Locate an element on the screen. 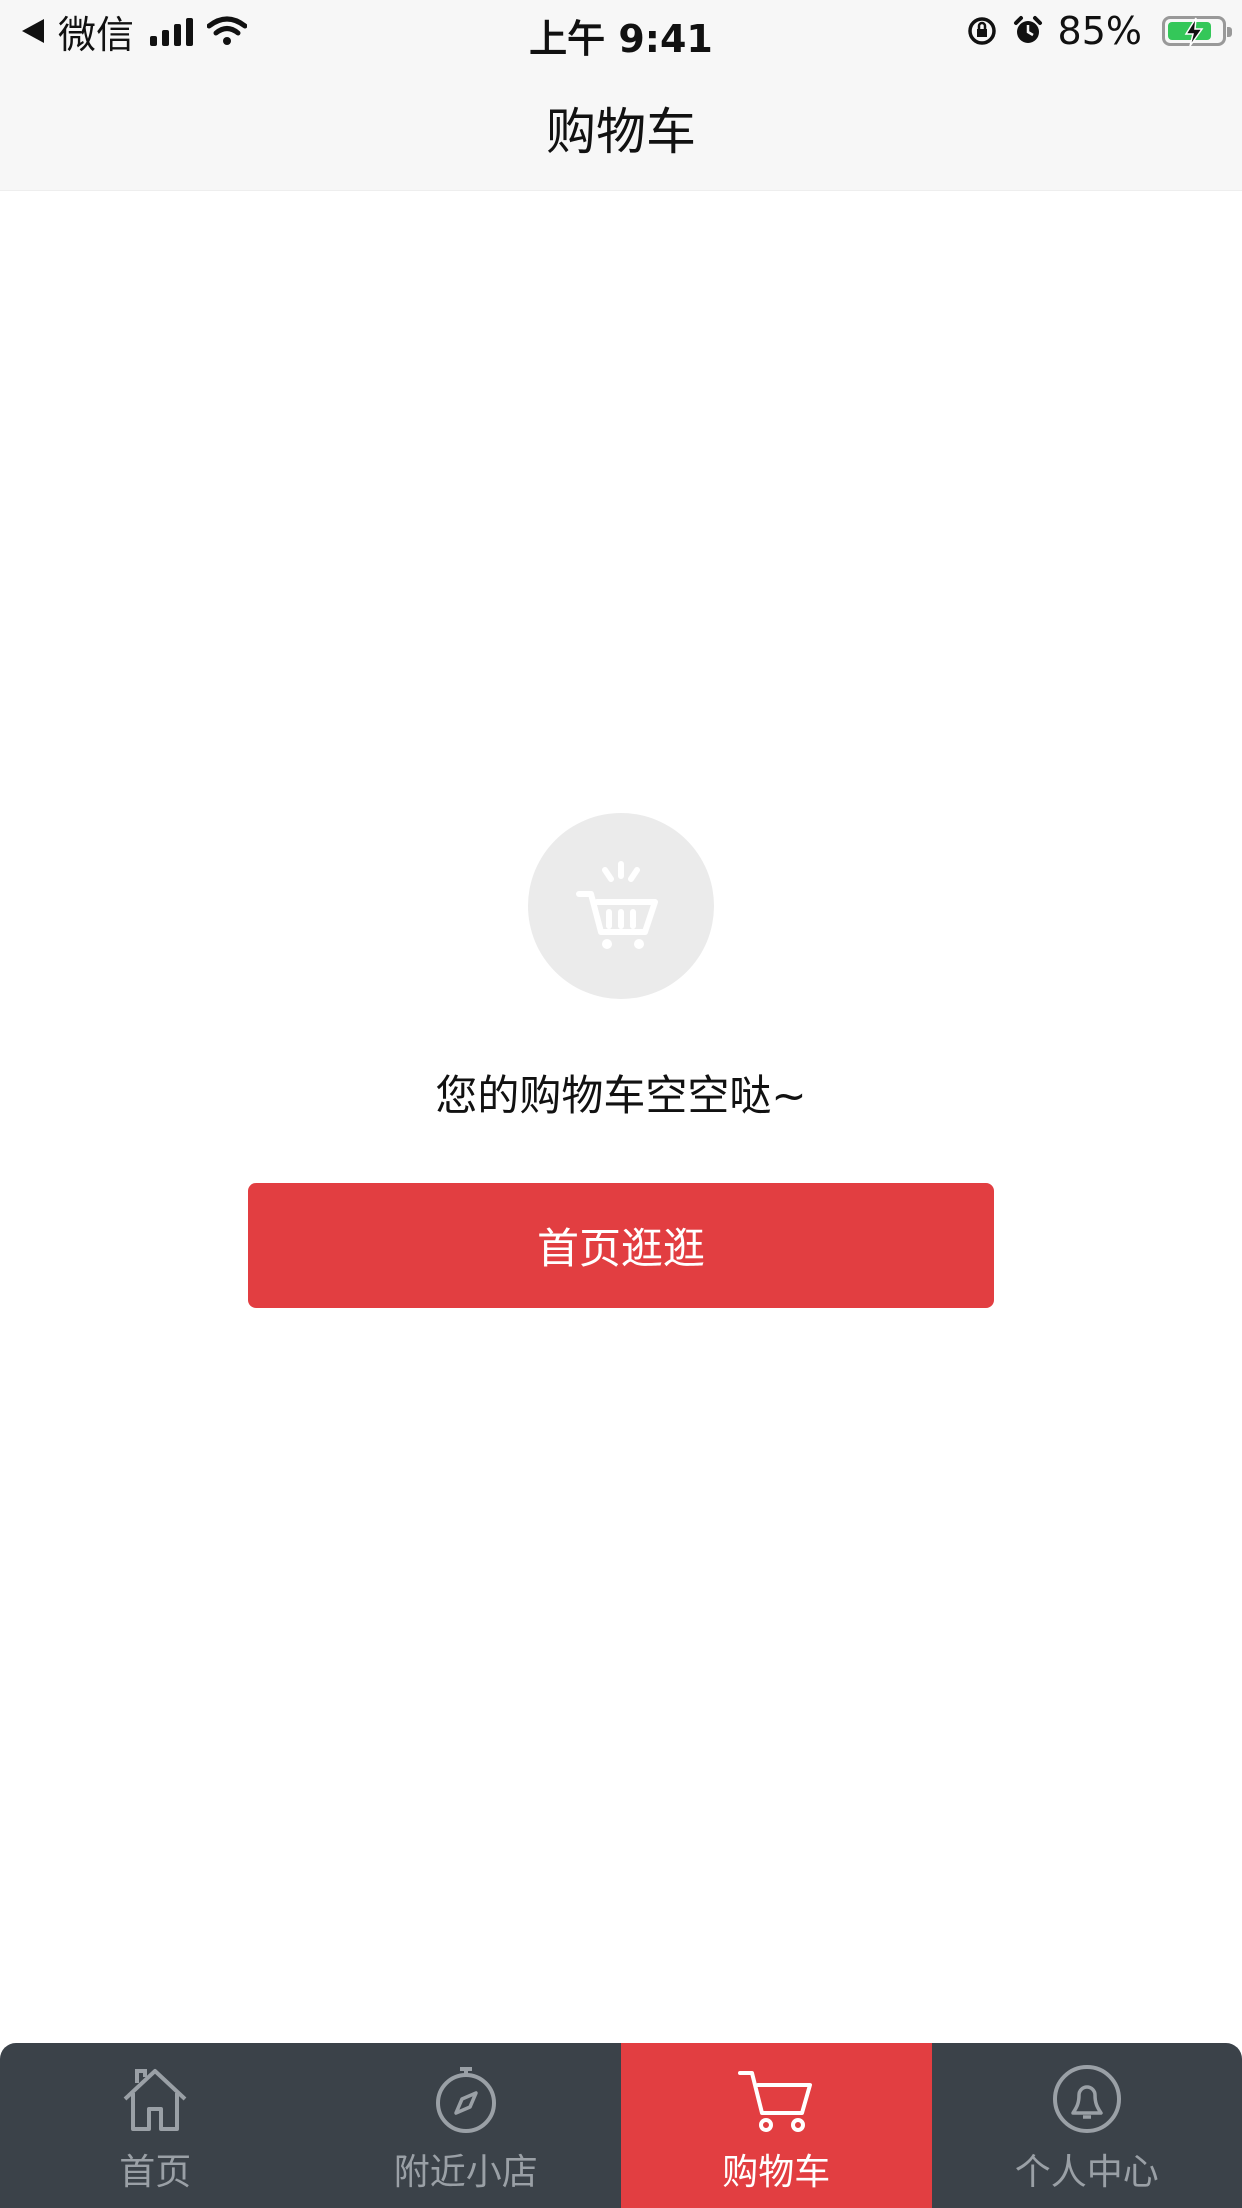 The height and width of the screenshot is (2208, 1242). tab-label: 首页 is located at coordinates (155, 2172).